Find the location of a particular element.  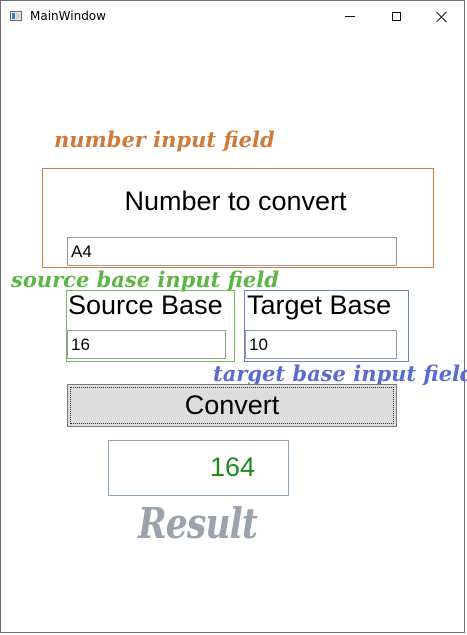

target-base-input is located at coordinates (321, 344).